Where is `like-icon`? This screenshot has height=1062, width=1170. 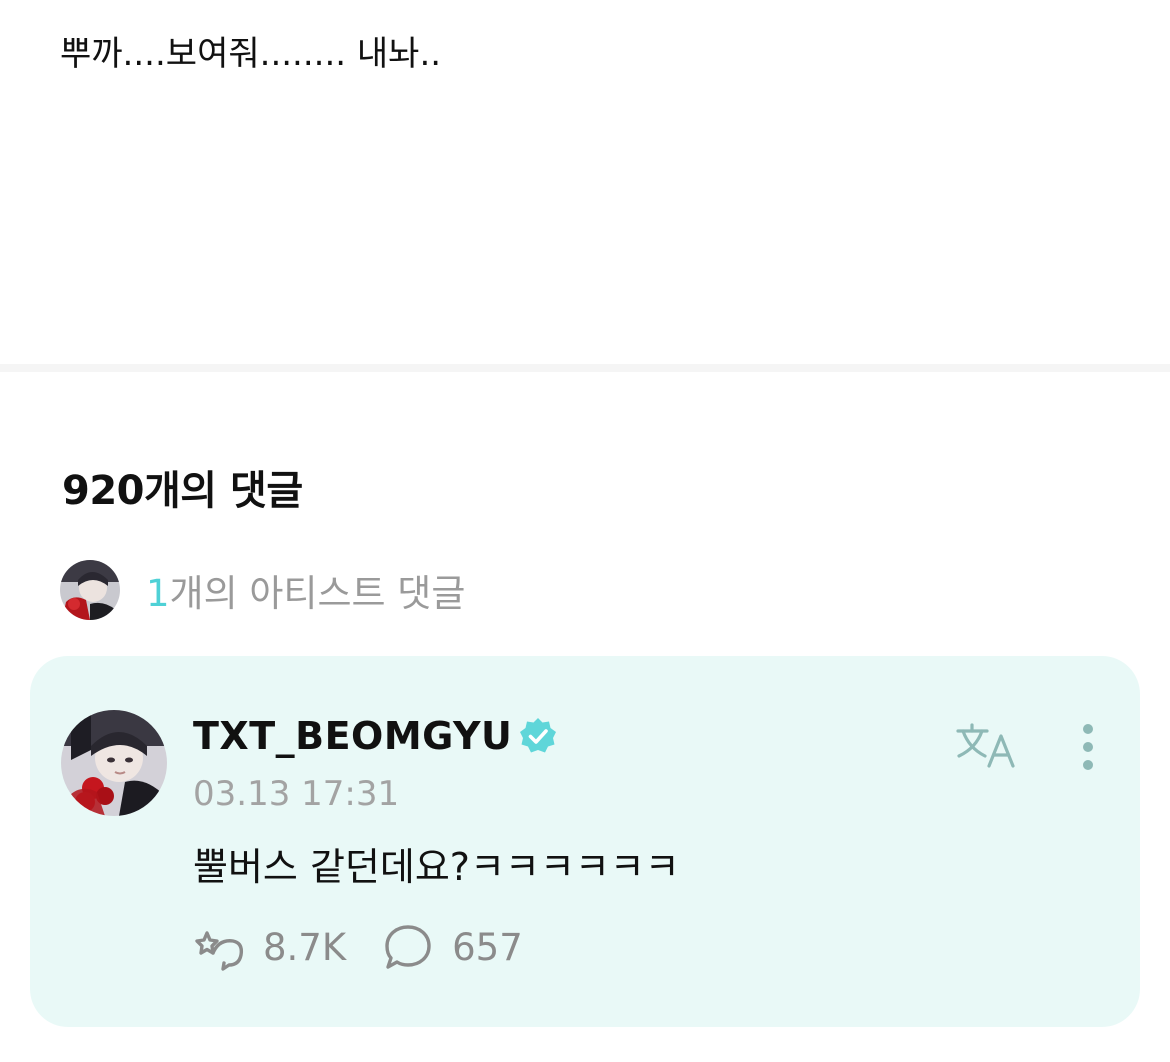 like-icon is located at coordinates (219, 951).